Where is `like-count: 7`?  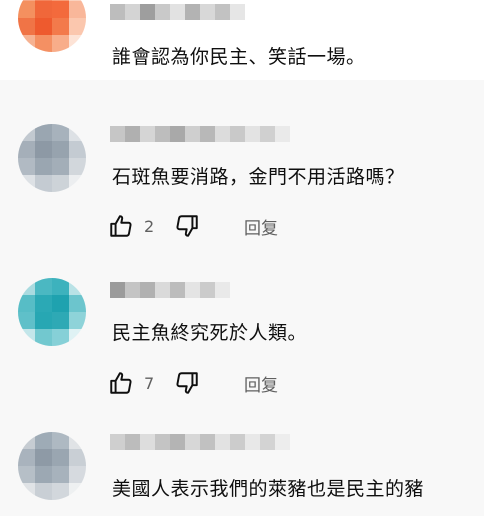 like-count: 7 is located at coordinates (149, 383).